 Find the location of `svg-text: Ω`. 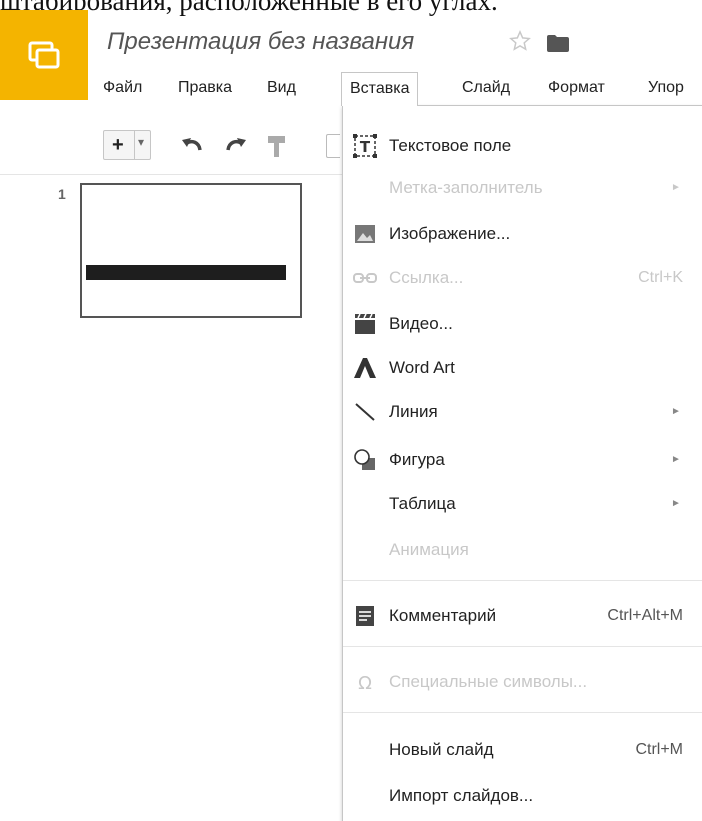

svg-text: Ω is located at coordinates (365, 683).